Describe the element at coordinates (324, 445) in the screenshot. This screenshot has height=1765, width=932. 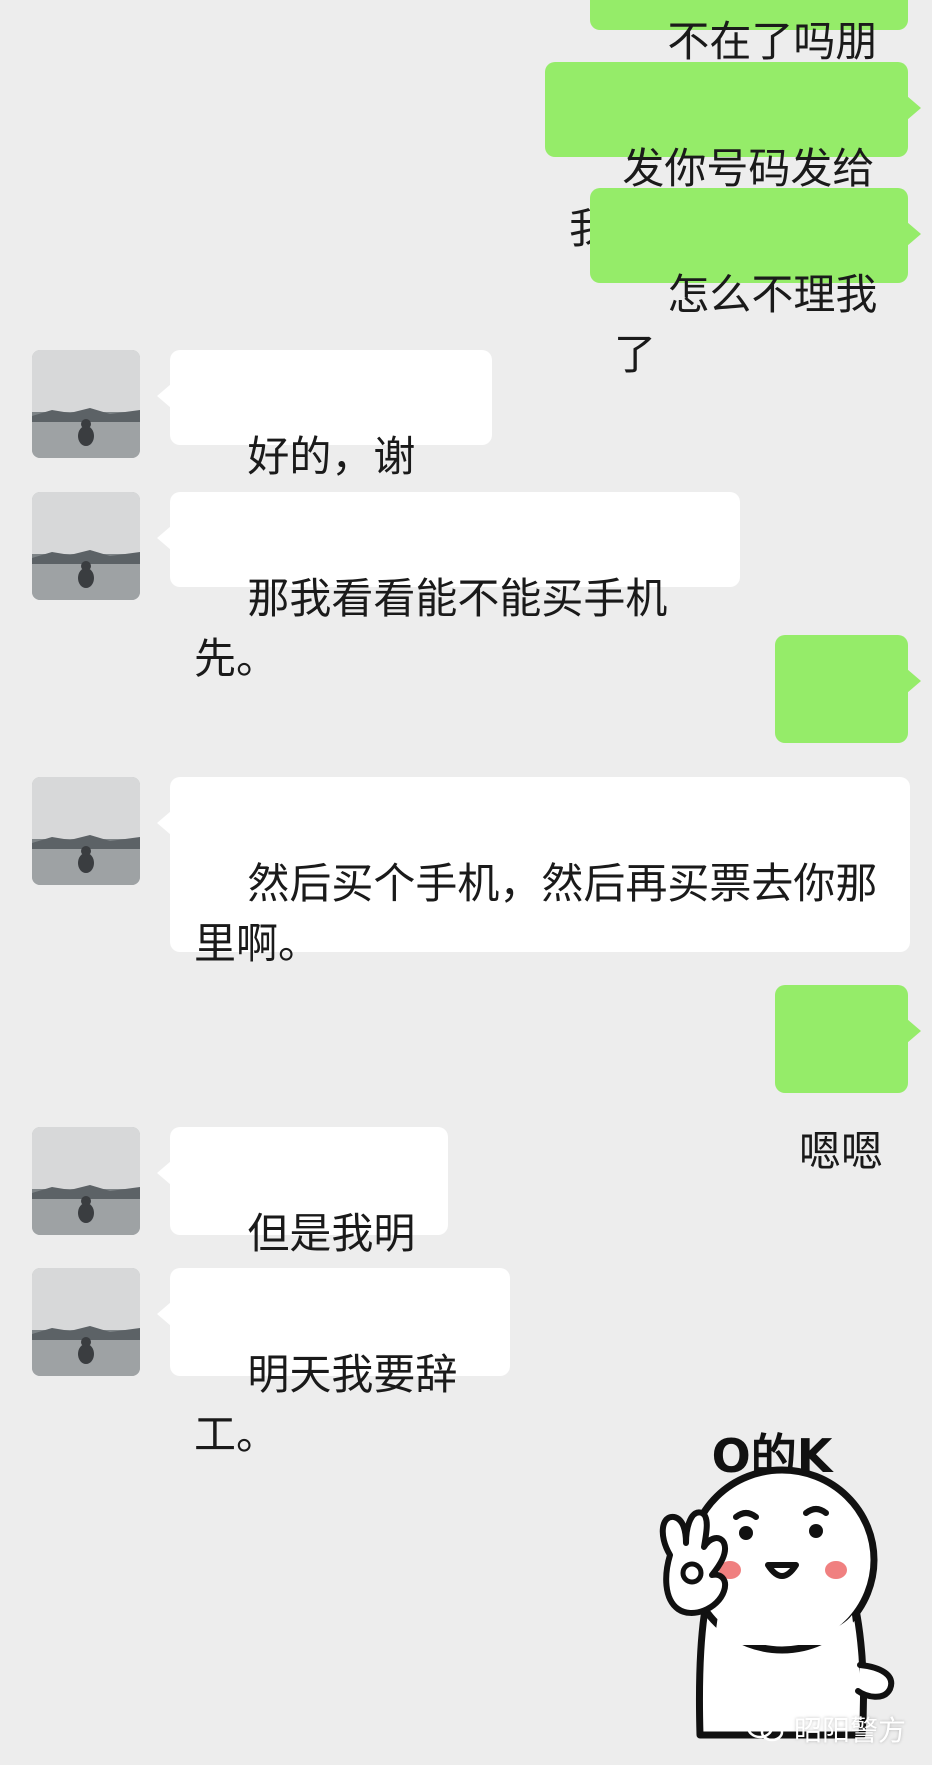
I see `message-bubble-incoming: 好的，谢谢！` at that location.